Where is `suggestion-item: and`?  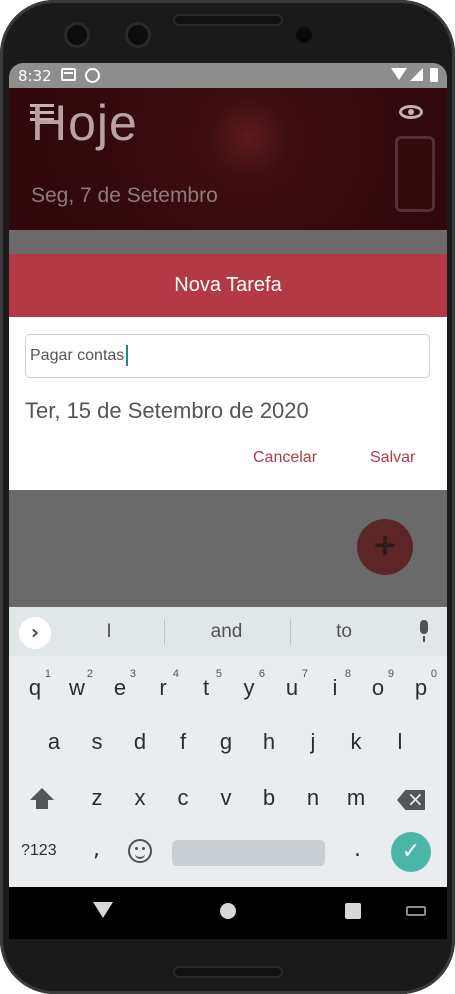 suggestion-item: and is located at coordinates (226, 632).